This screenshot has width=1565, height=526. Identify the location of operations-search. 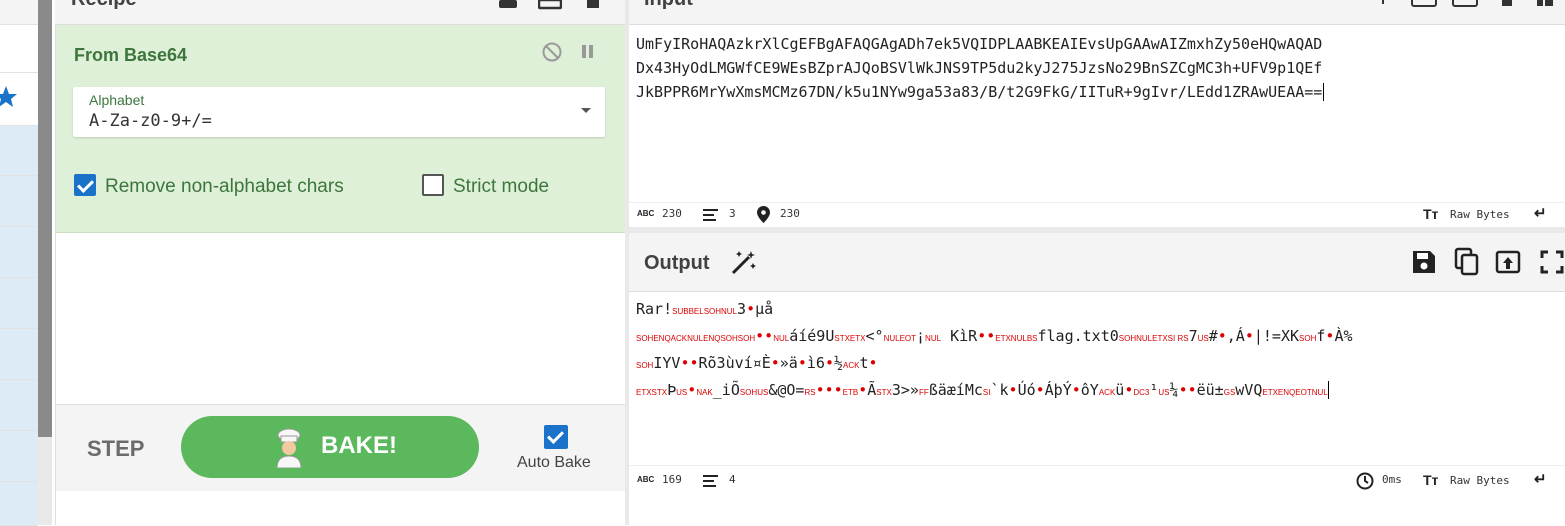
(19, 49).